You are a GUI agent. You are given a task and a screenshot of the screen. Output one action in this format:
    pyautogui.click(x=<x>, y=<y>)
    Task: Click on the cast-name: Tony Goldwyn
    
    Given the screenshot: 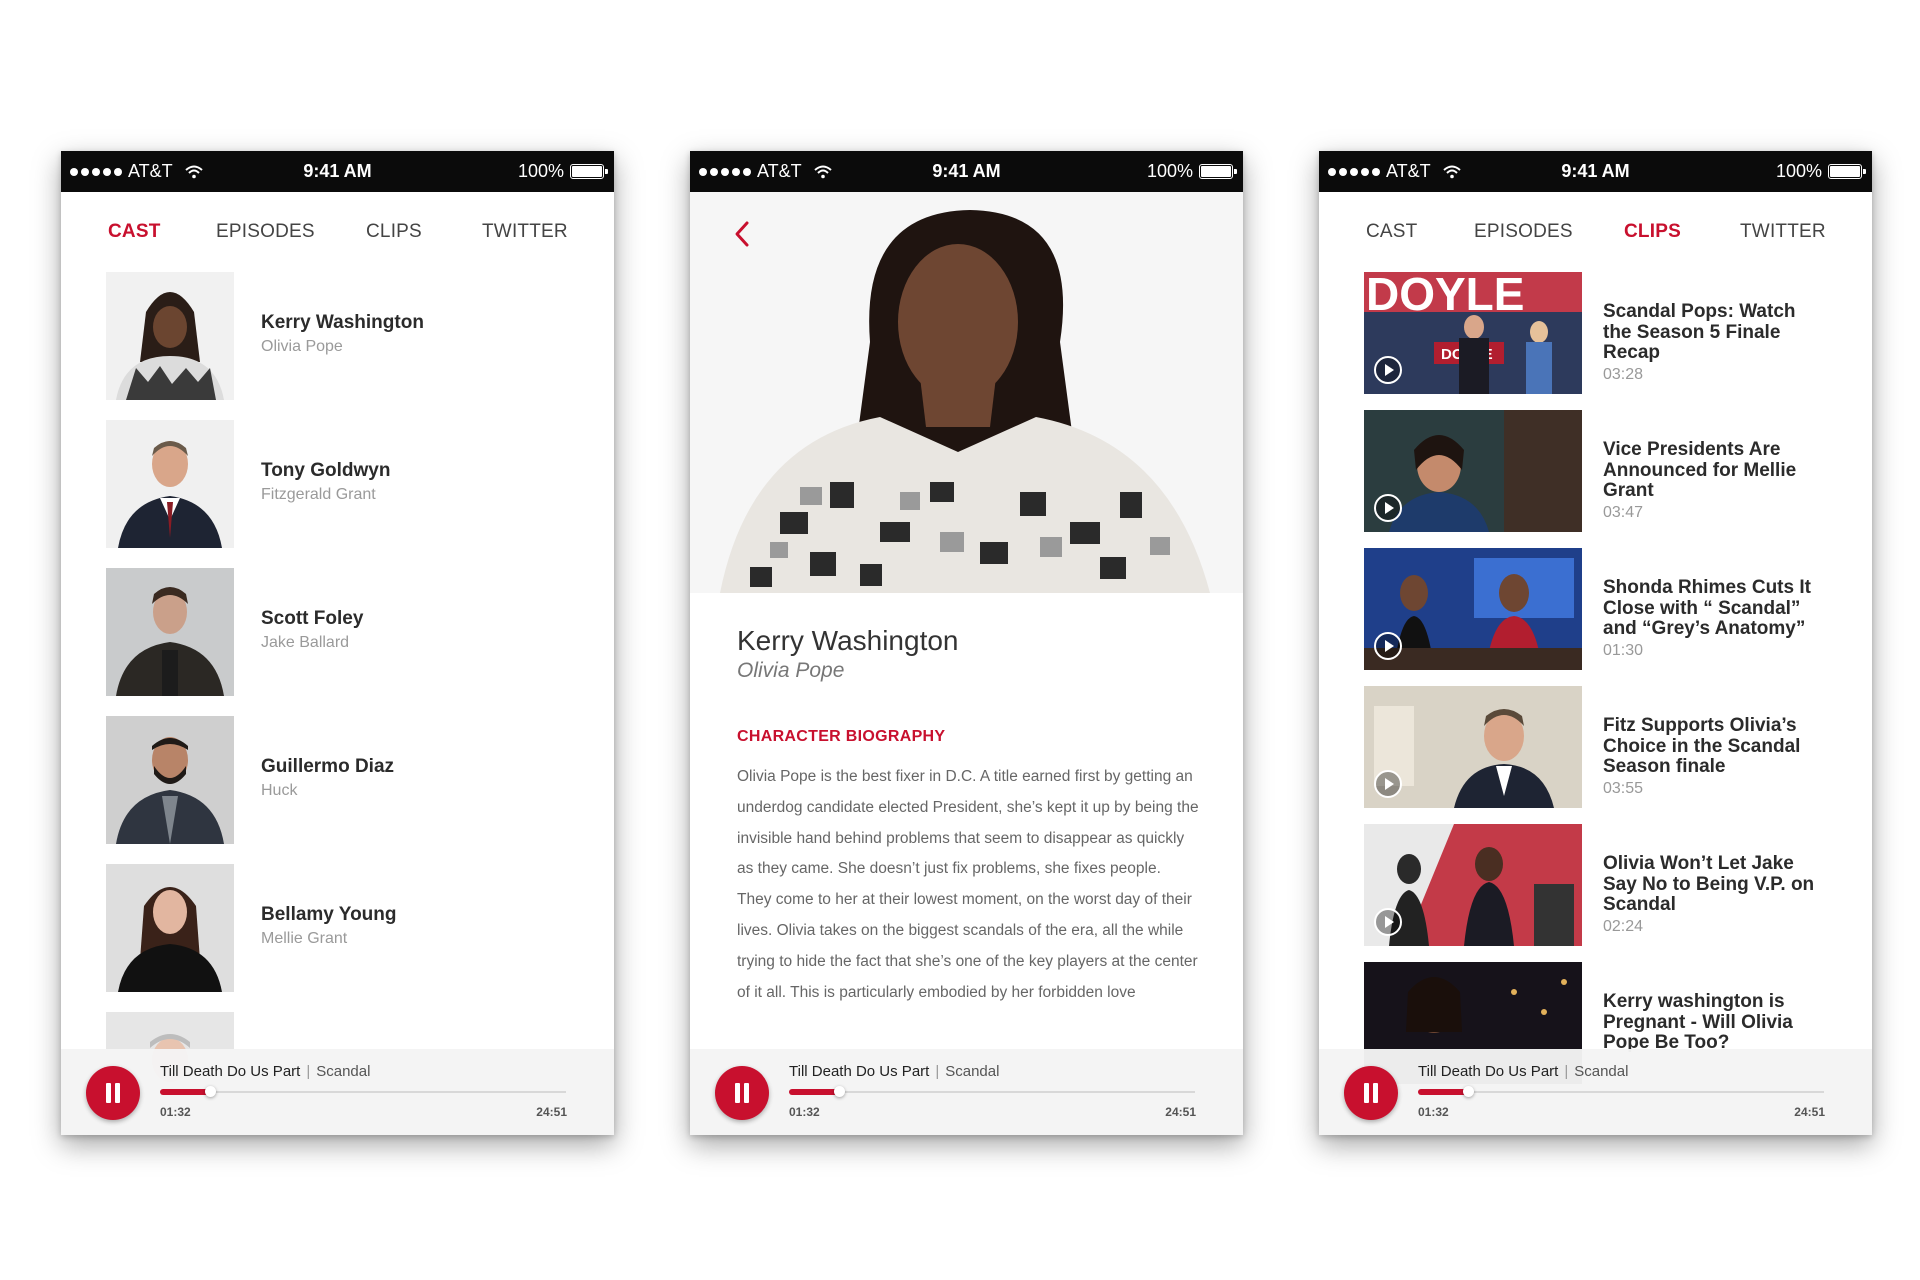 What is the action you would take?
    pyautogui.click(x=326, y=470)
    